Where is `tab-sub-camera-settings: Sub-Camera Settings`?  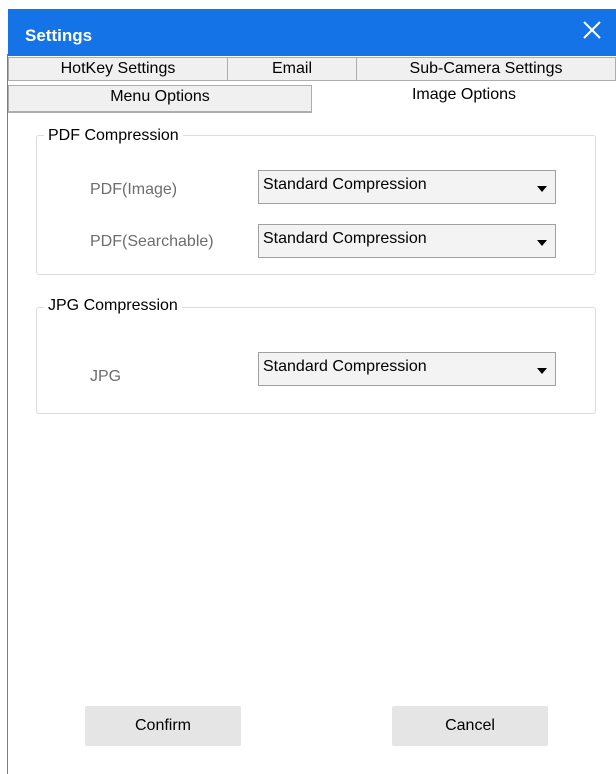
tab-sub-camera-settings: Sub-Camera Settings is located at coordinates (486, 69).